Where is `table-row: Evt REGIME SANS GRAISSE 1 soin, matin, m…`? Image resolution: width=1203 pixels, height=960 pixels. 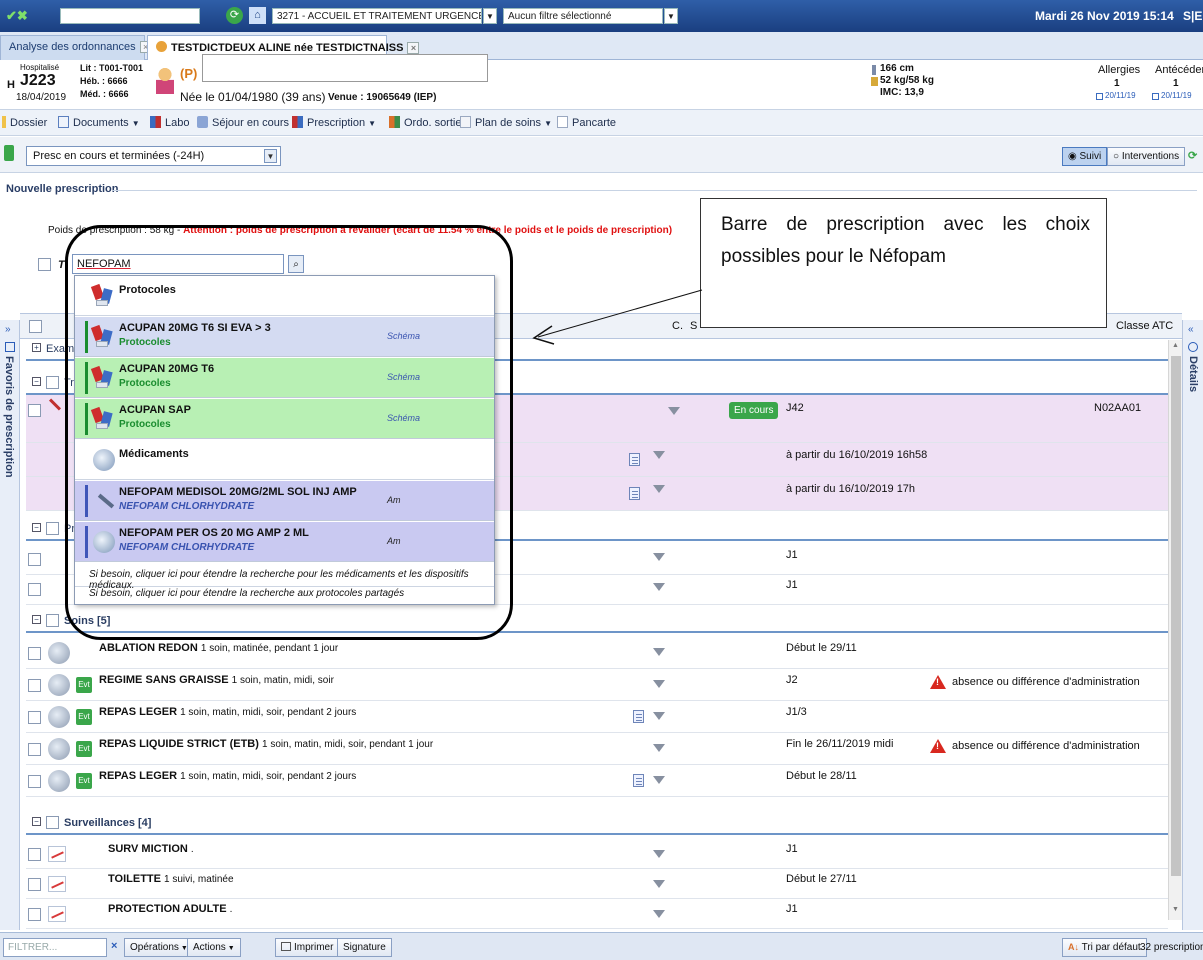 table-row: Evt REGIME SANS GRAISSE 1 soin, matin, m… is located at coordinates (597, 685).